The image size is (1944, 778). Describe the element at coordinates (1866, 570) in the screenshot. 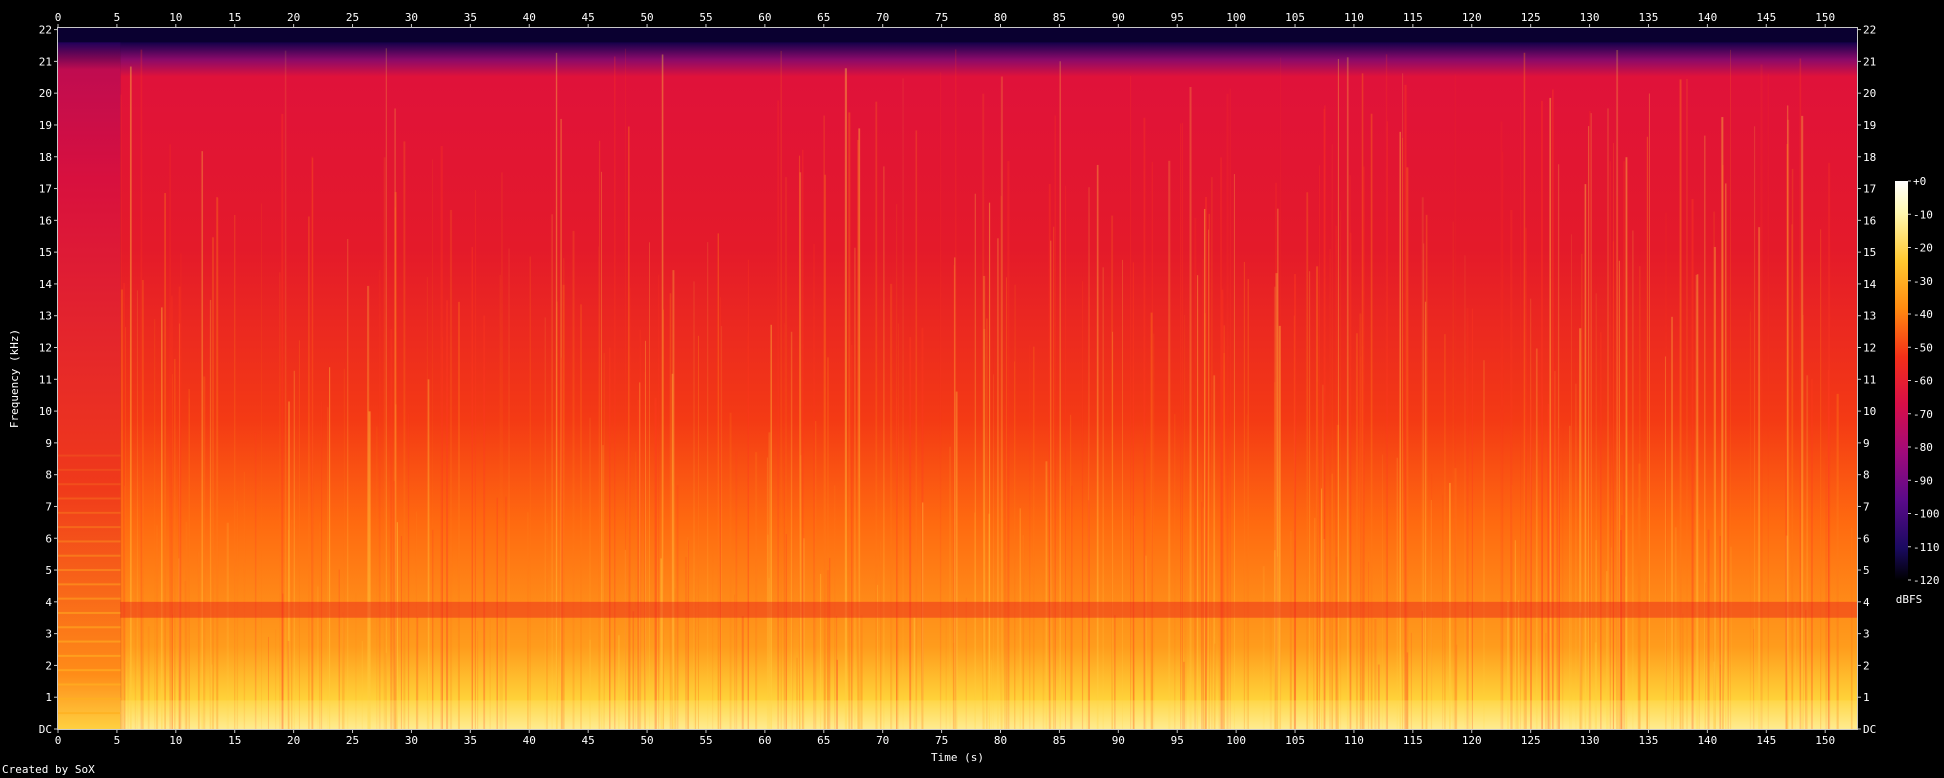

I see `y-tick-label-right: 5` at that location.